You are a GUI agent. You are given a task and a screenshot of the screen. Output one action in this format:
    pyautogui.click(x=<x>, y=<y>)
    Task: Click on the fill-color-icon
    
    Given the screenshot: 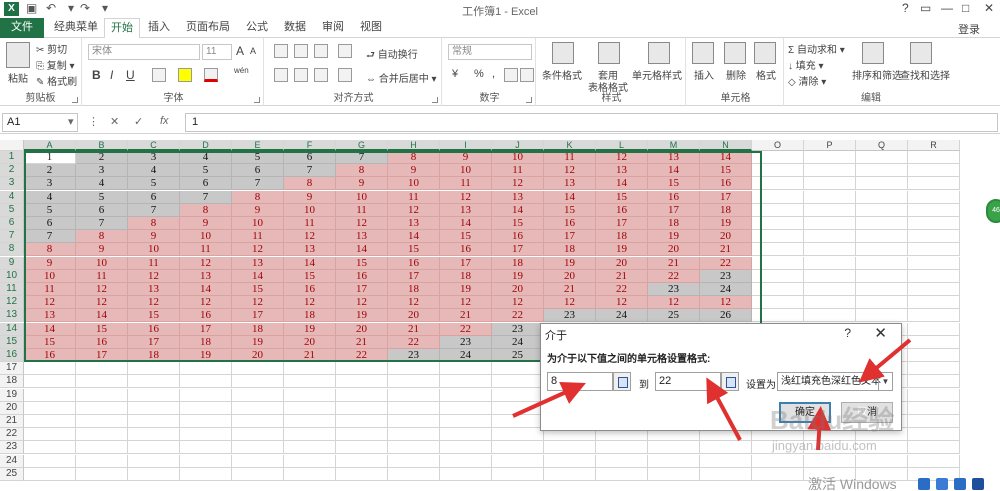 What is the action you would take?
    pyautogui.click(x=185, y=75)
    